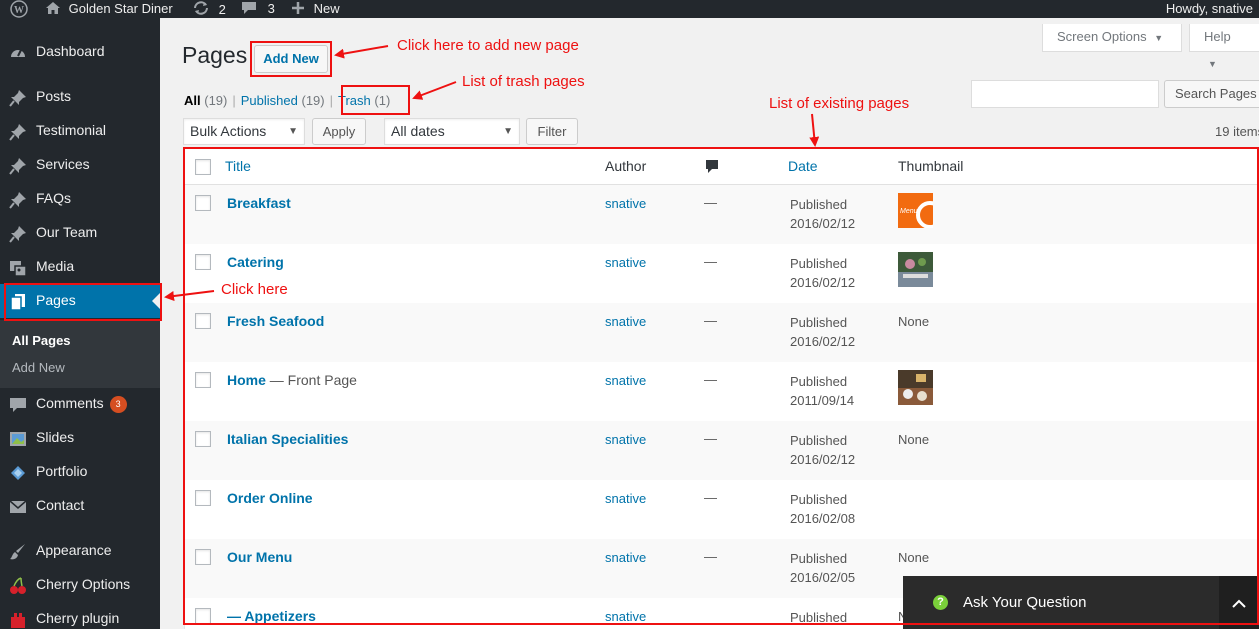 The width and height of the screenshot is (1259, 629). I want to click on wordpress-logo-icon: W, so click(19, 9).